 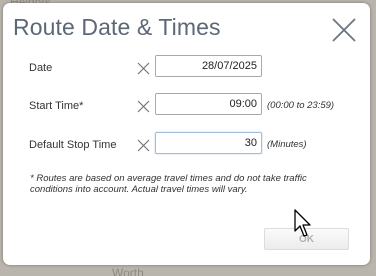 What do you see at coordinates (208, 66) in the screenshot?
I see `date-input` at bounding box center [208, 66].